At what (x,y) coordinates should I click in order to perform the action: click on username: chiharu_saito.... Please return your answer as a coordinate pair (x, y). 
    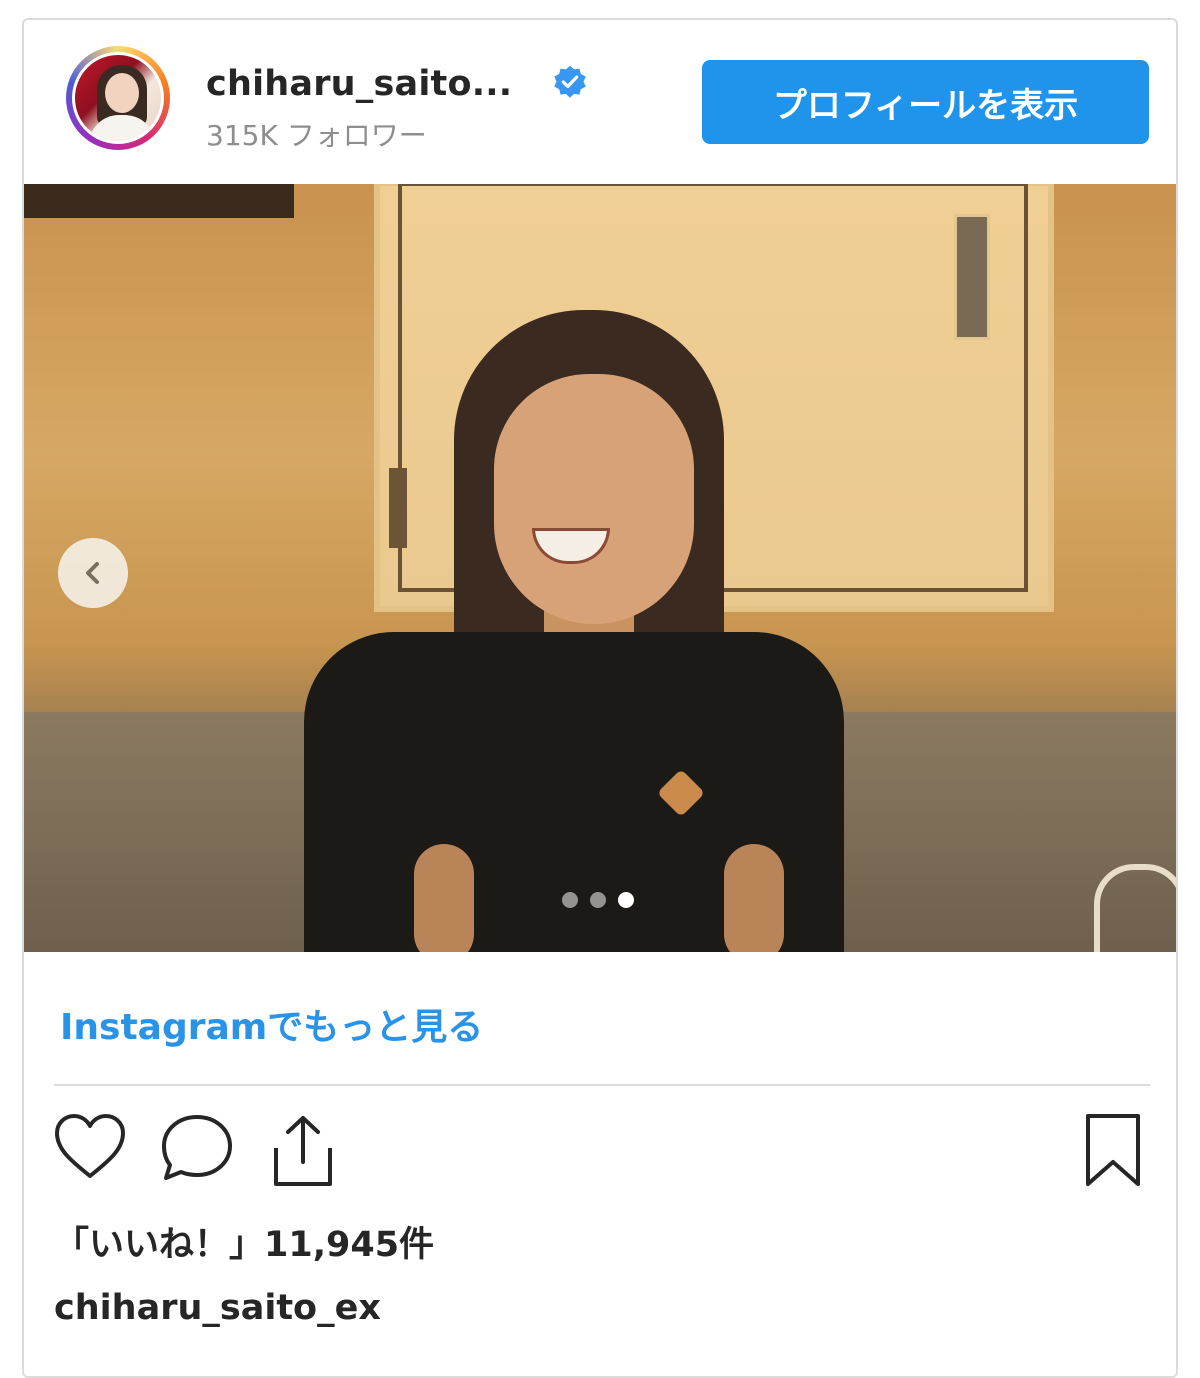
    Looking at the image, I should click on (359, 84).